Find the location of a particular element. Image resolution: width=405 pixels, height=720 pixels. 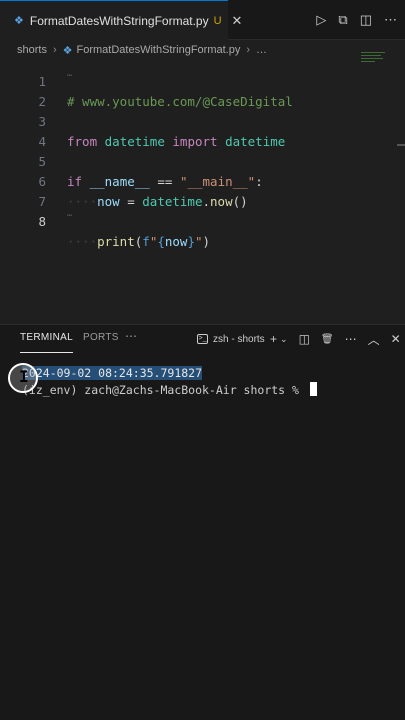

tab-file-name: FormatDatesWithStringFormat.py is located at coordinates (119, 20).